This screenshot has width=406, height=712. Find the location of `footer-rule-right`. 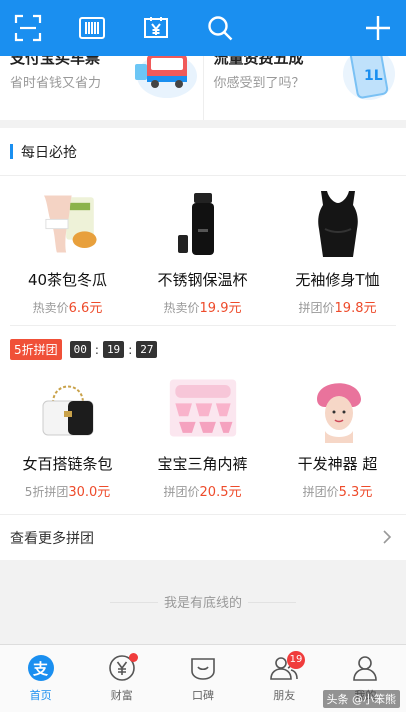

footer-rule-right is located at coordinates (272, 602).